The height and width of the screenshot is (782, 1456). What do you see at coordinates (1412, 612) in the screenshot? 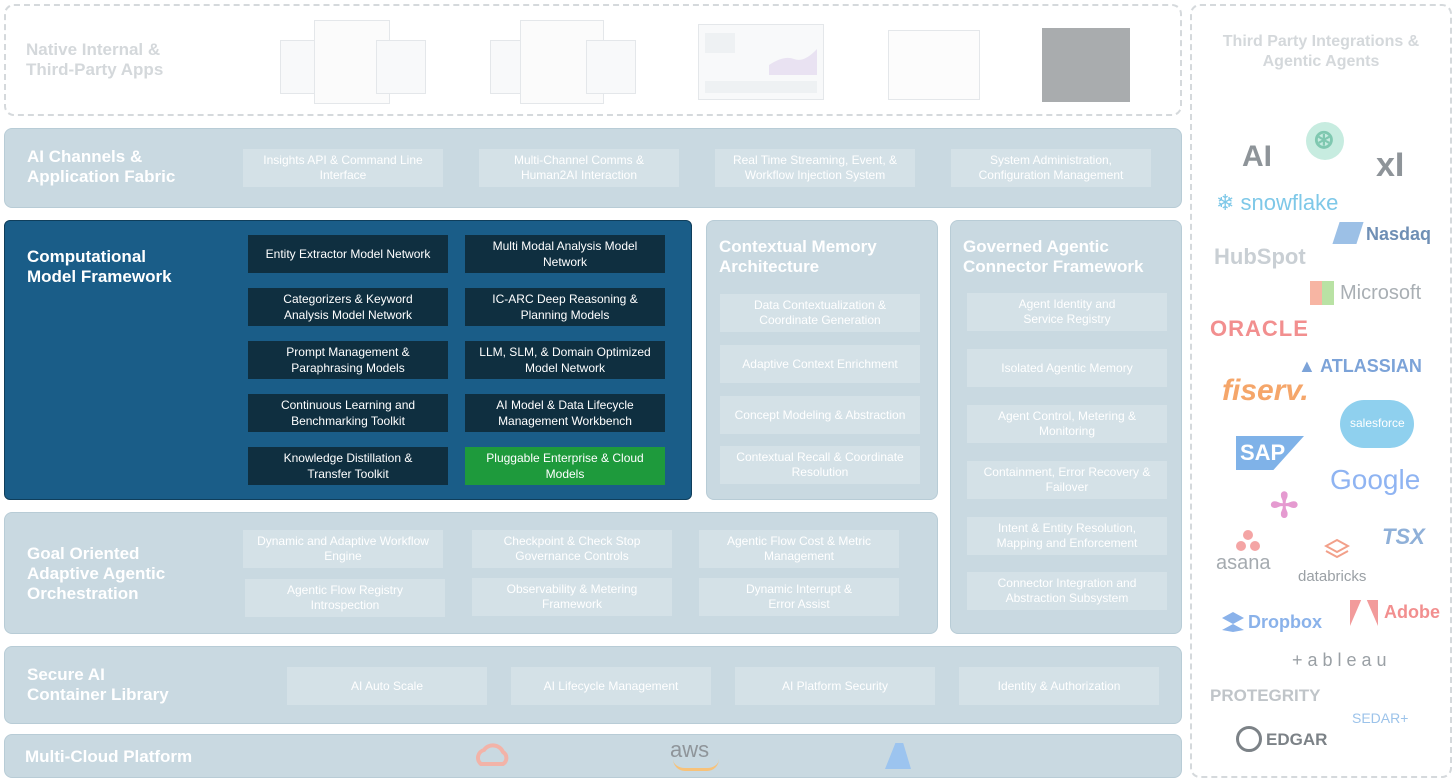
I see `adobe-logo: Adobe` at bounding box center [1412, 612].